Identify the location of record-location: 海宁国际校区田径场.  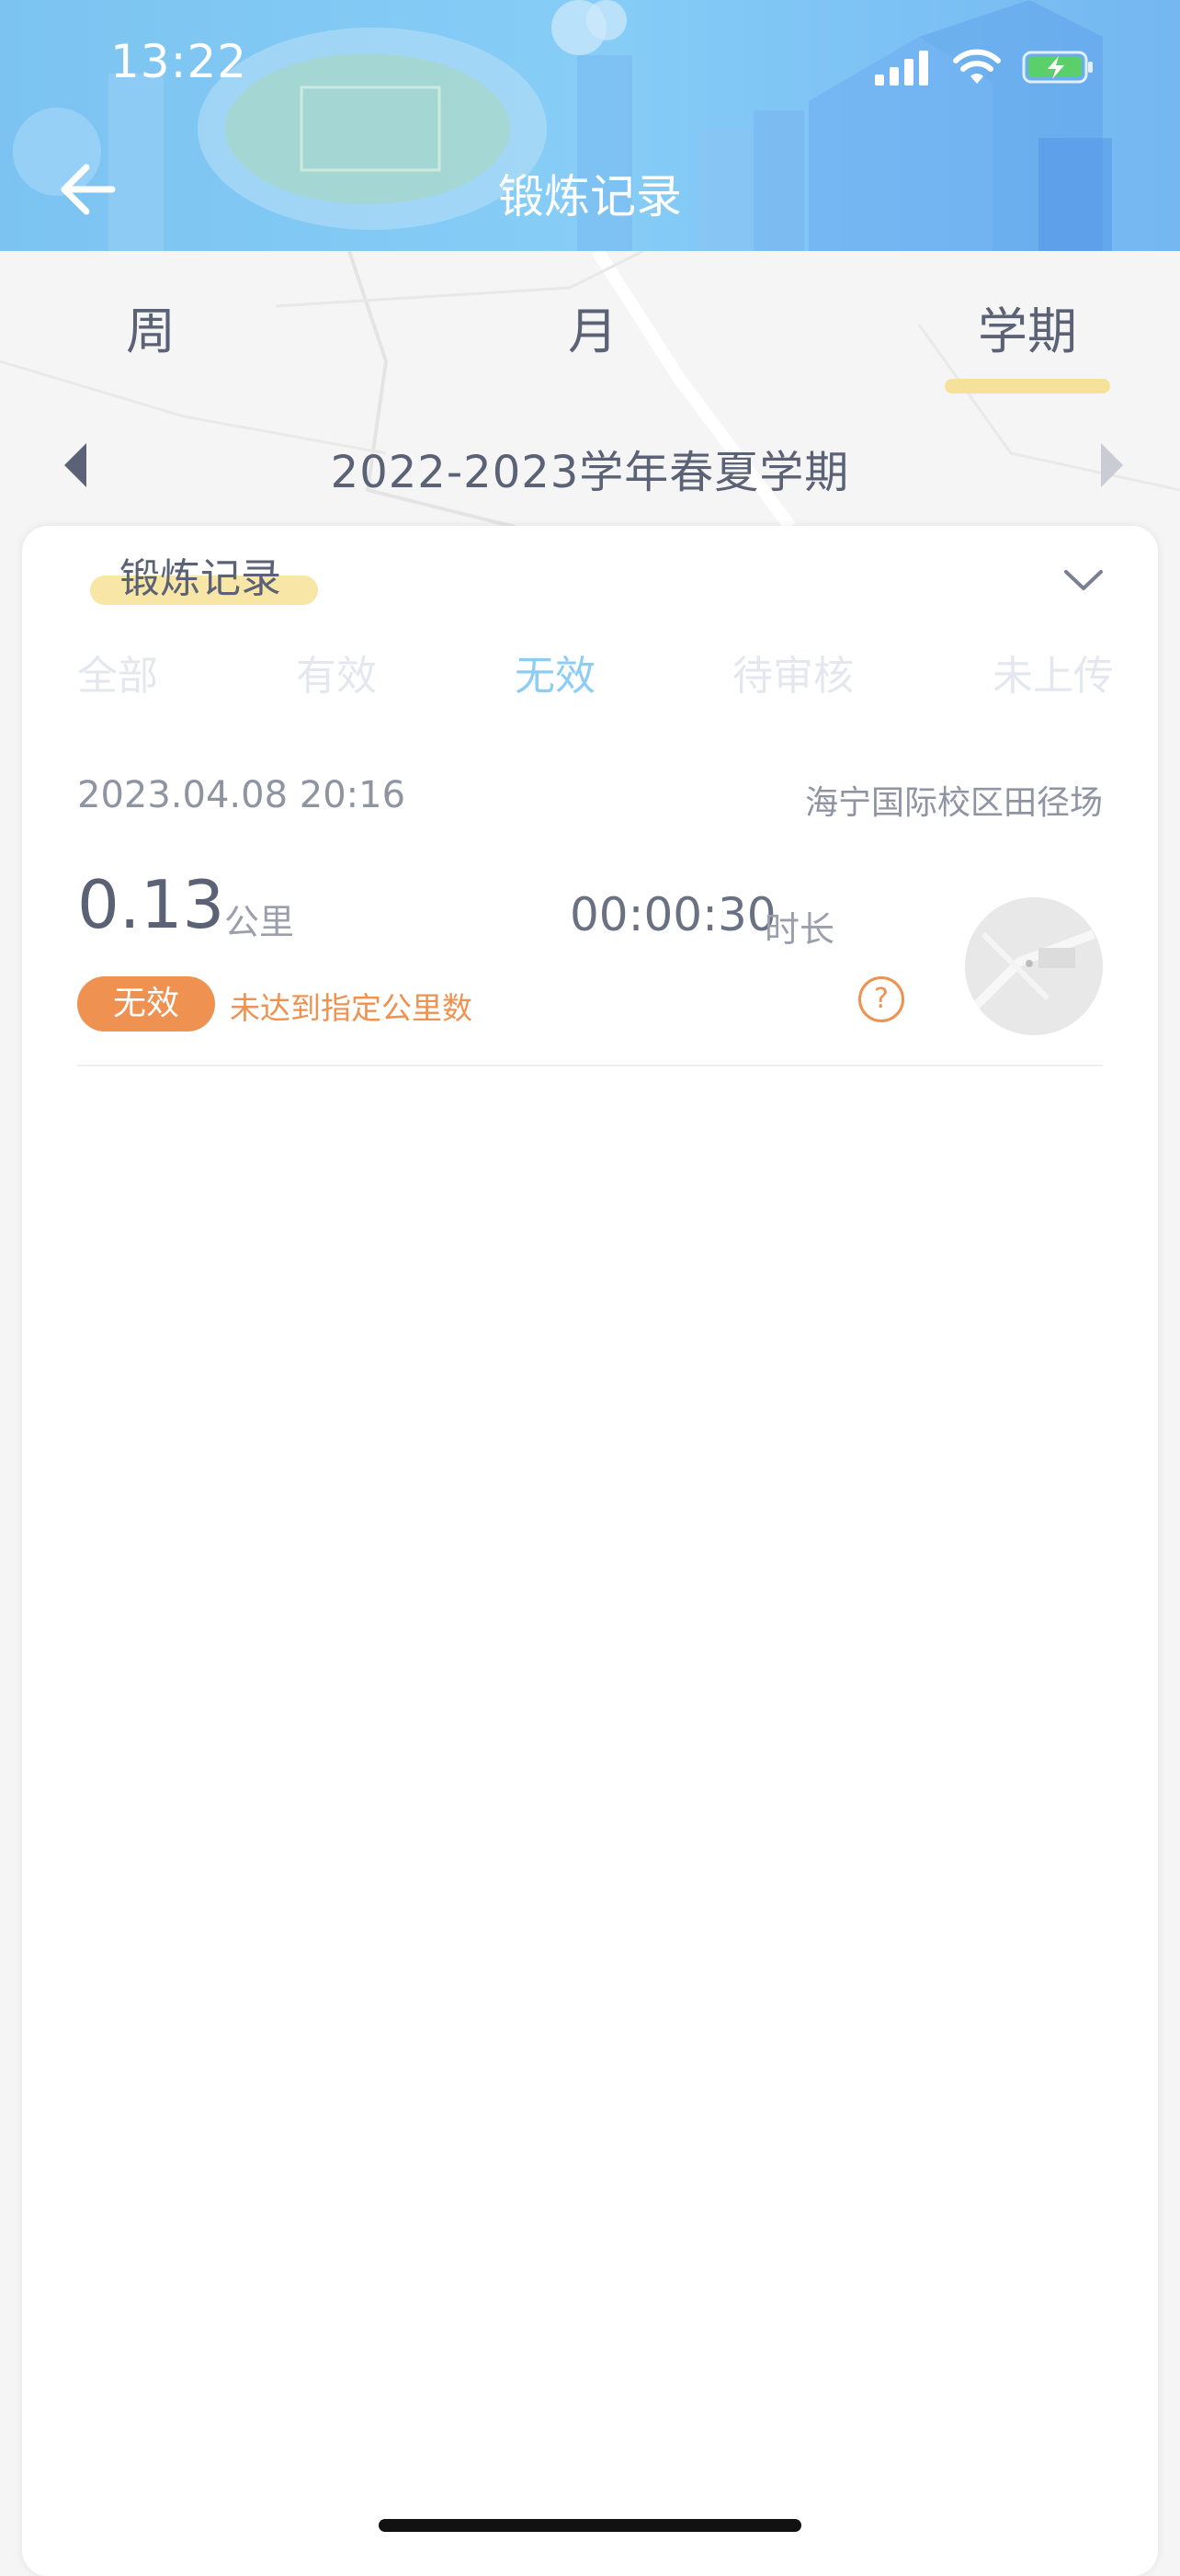
(953, 803).